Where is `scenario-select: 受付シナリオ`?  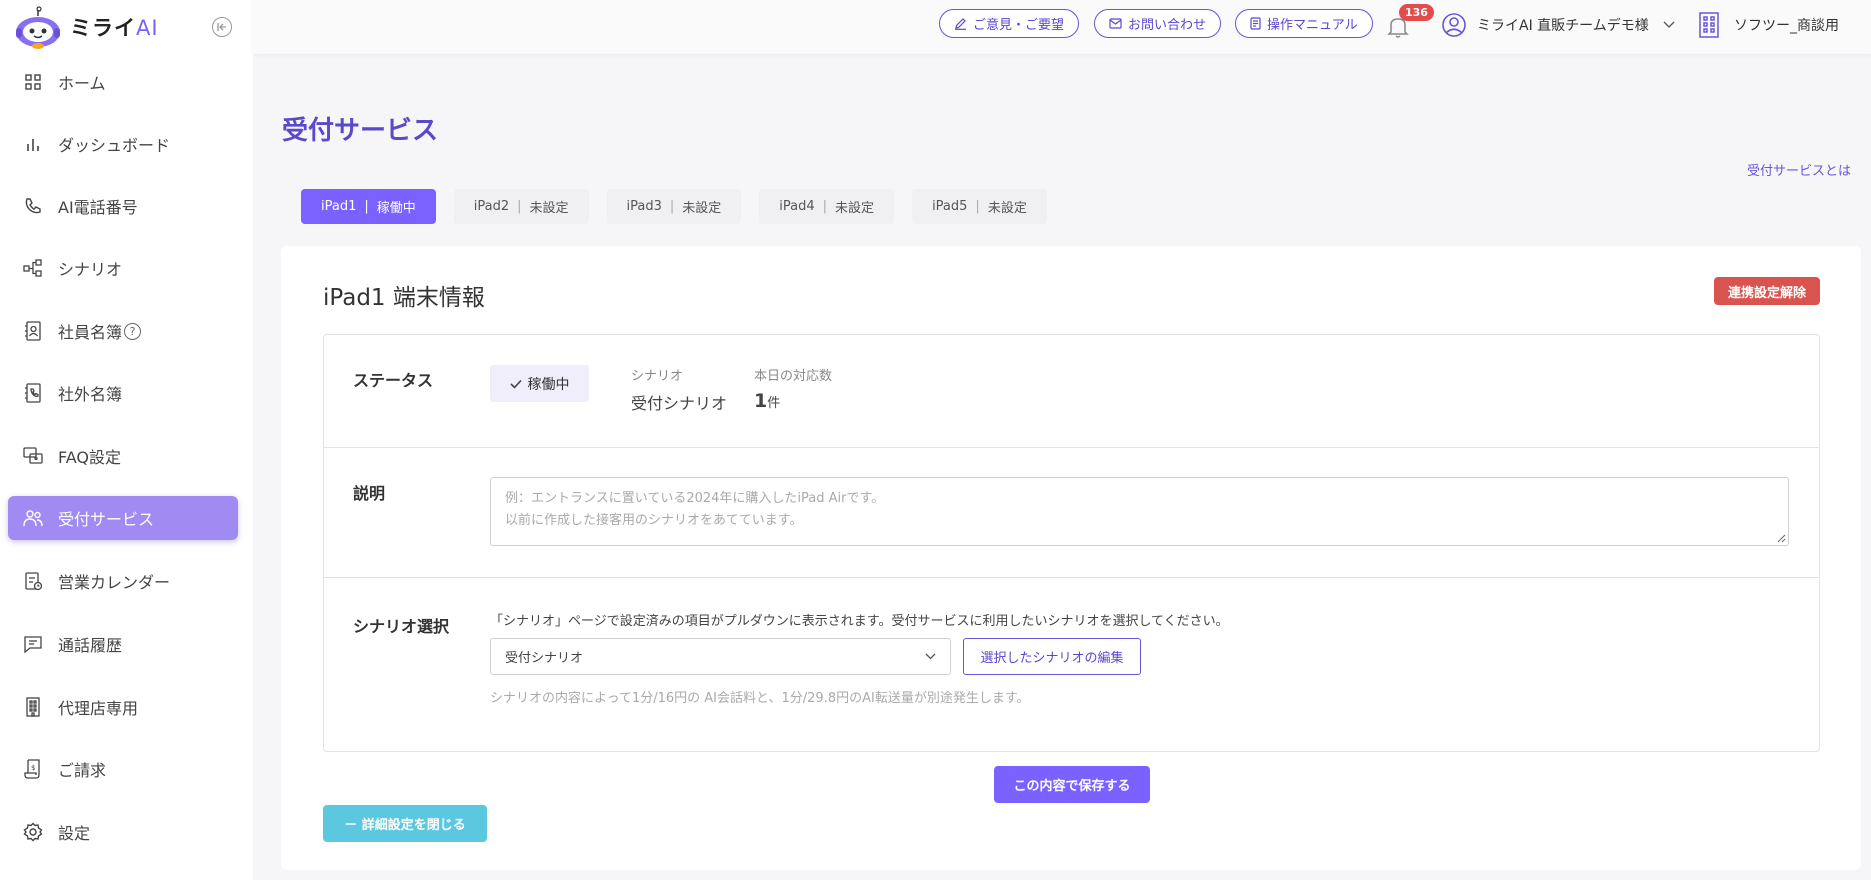
scenario-select: 受付シナリオ is located at coordinates (720, 656).